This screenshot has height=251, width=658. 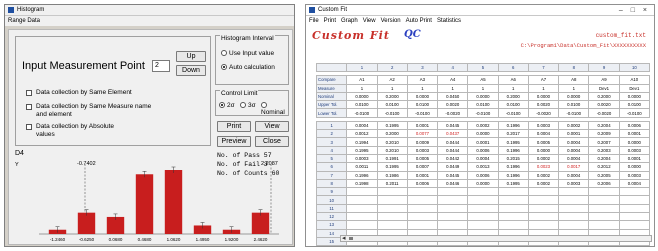 What do you see at coordinates (191, 70) in the screenshot?
I see `down-button: Down` at bounding box center [191, 70].